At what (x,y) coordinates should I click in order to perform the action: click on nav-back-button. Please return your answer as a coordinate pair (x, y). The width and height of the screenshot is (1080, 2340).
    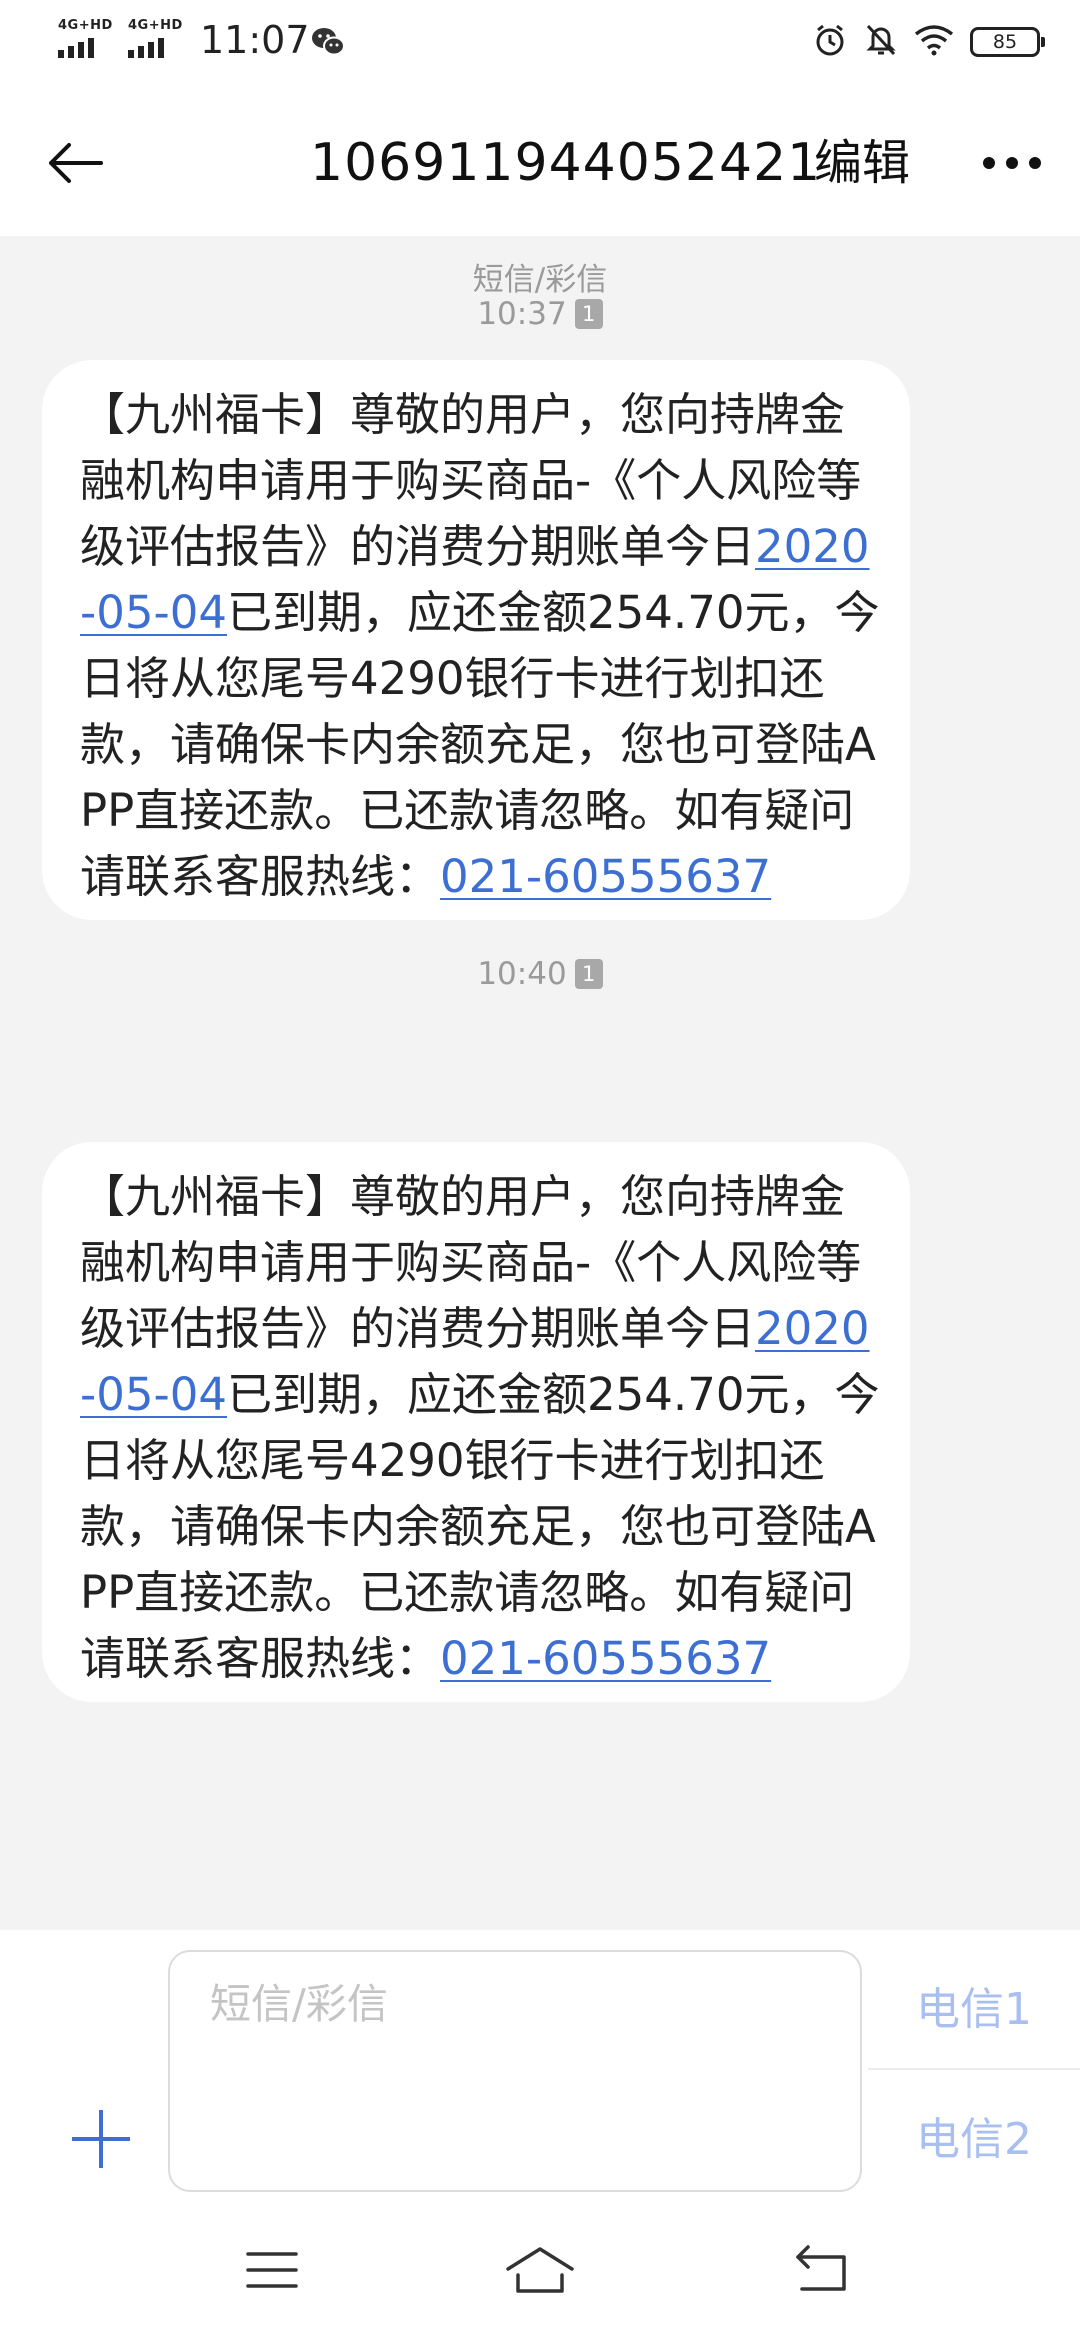
    Looking at the image, I should click on (822, 2270).